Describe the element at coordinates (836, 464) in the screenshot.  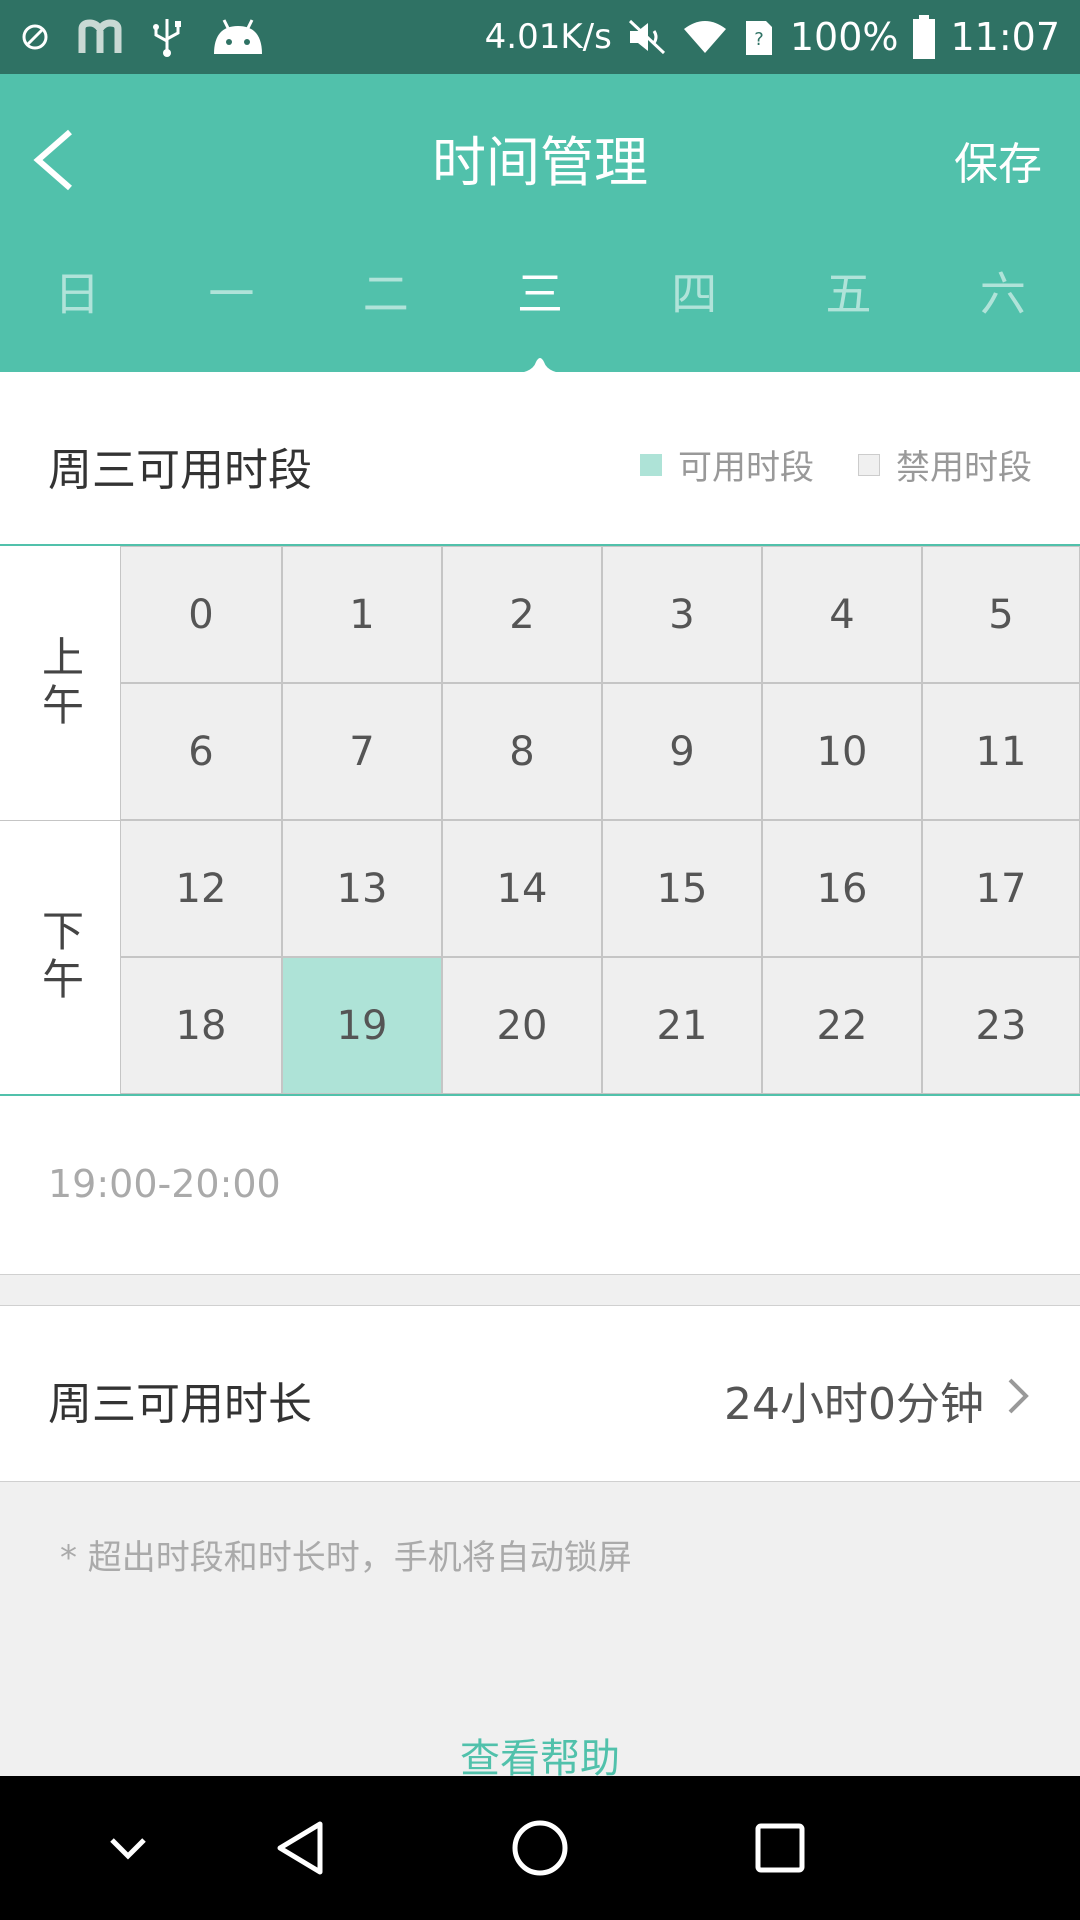
I see `legend: 可用时段 禁用时段` at that location.